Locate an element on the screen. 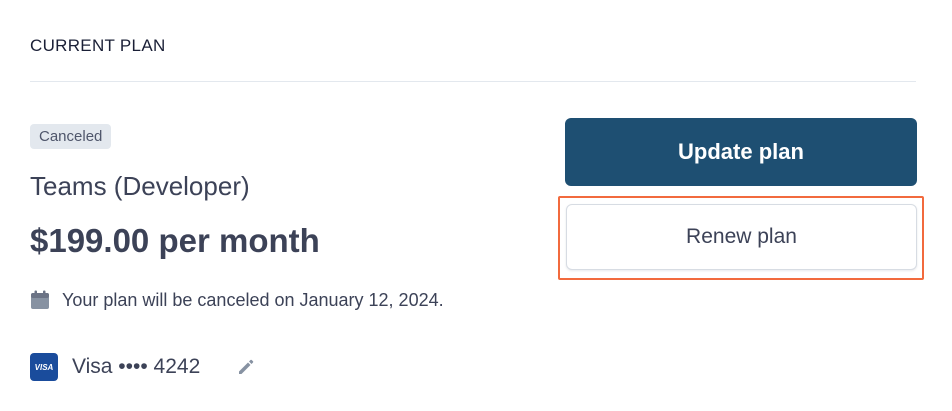  update-plan-button: Update plan is located at coordinates (741, 152).